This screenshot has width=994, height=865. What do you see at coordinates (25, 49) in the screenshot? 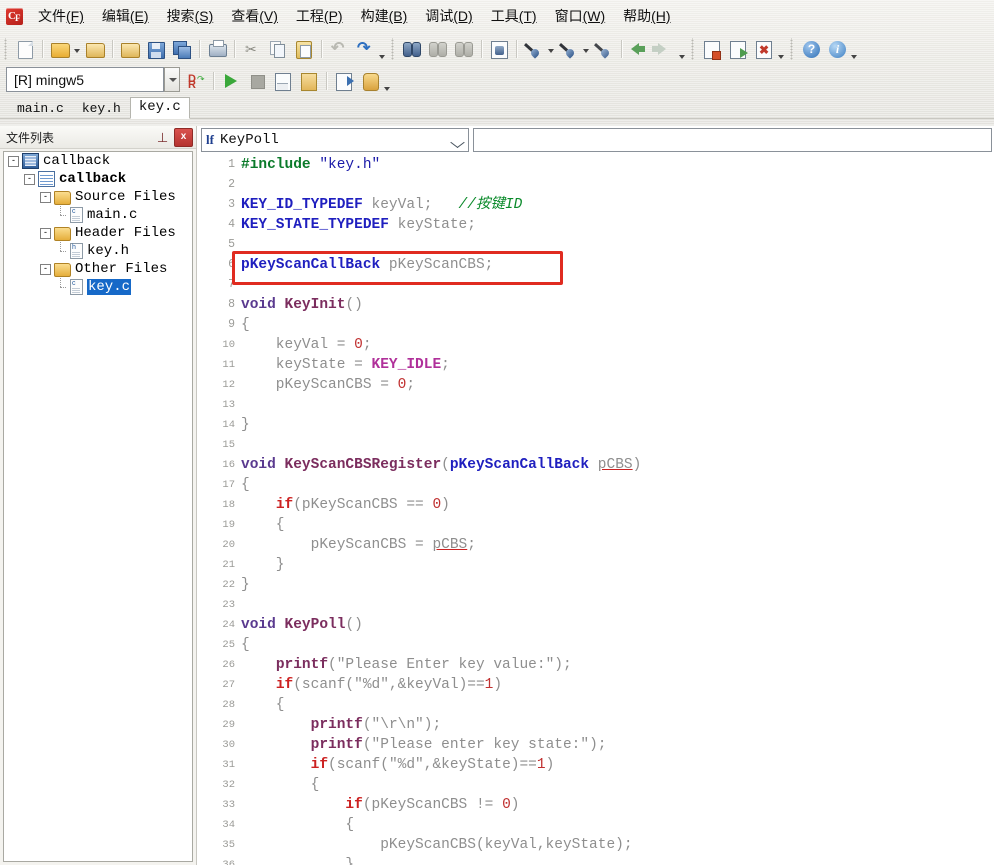
I see `new-file-button` at bounding box center [25, 49].